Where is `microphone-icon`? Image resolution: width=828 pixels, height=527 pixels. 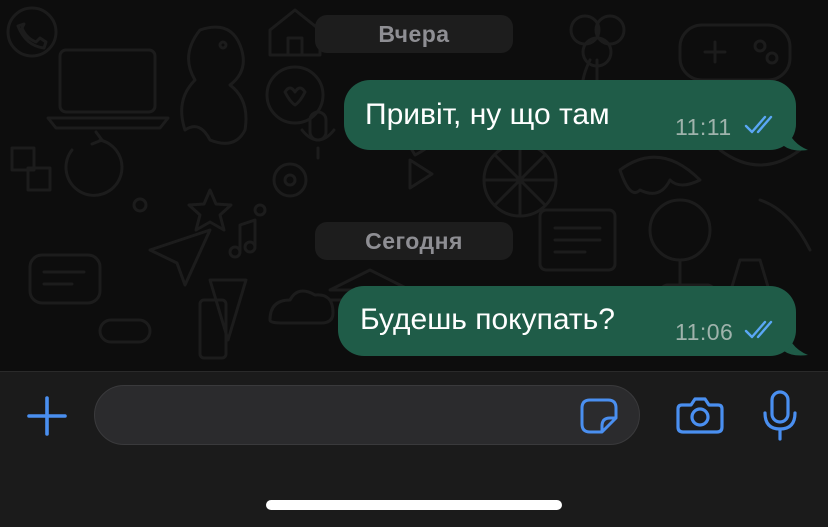 microphone-icon is located at coordinates (780, 416).